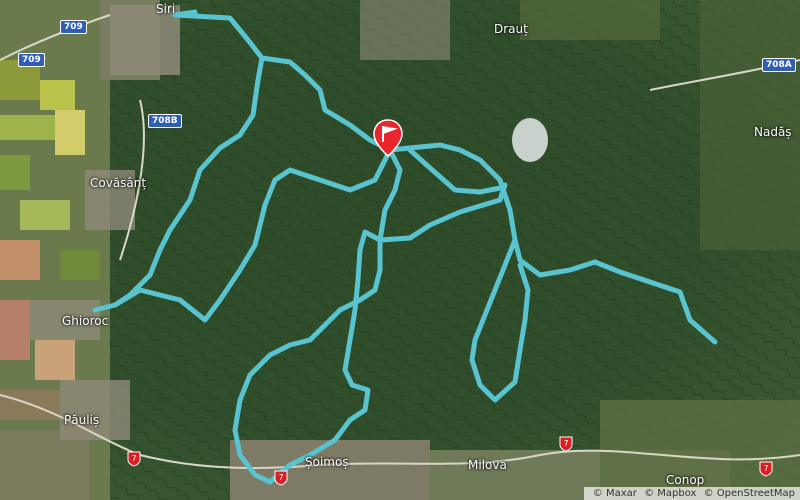 This screenshot has width=800, height=500. What do you see at coordinates (85, 321) in the screenshot?
I see `place-label-ghioroc: Ghioroc` at bounding box center [85, 321].